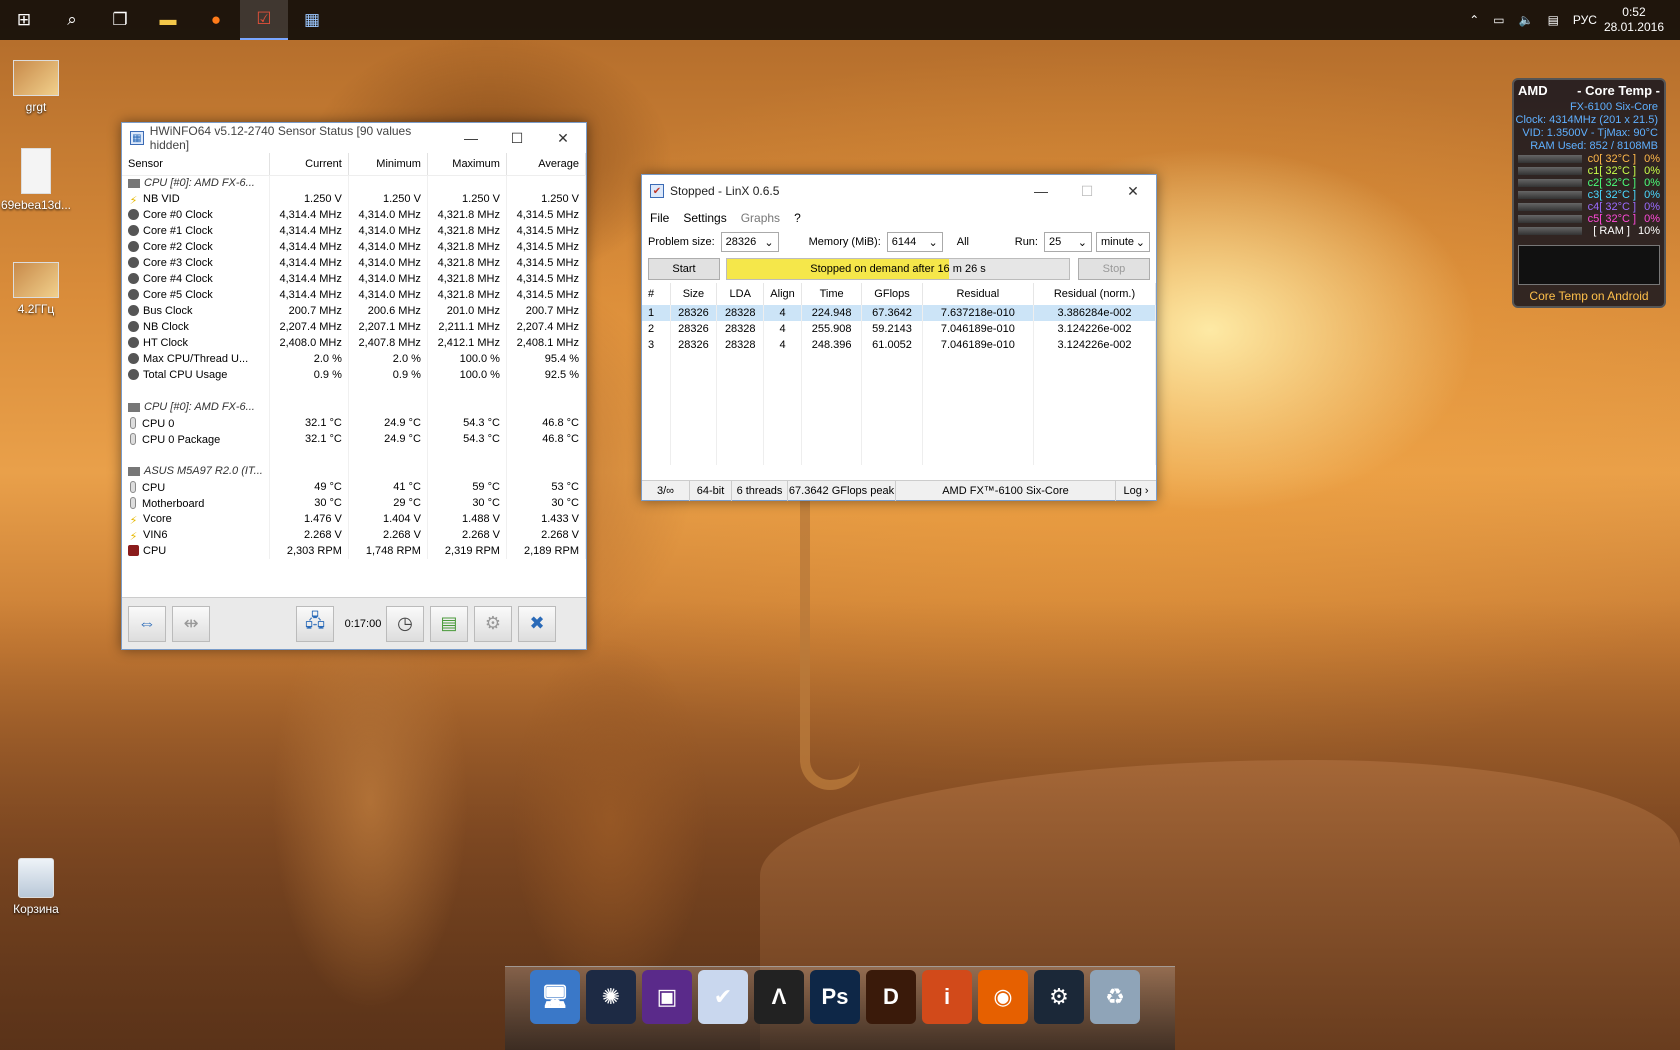 This screenshot has width=1680, height=1050. Describe the element at coordinates (473, 311) in the screenshot. I see `cell-text: 201.0 MHz` at that location.